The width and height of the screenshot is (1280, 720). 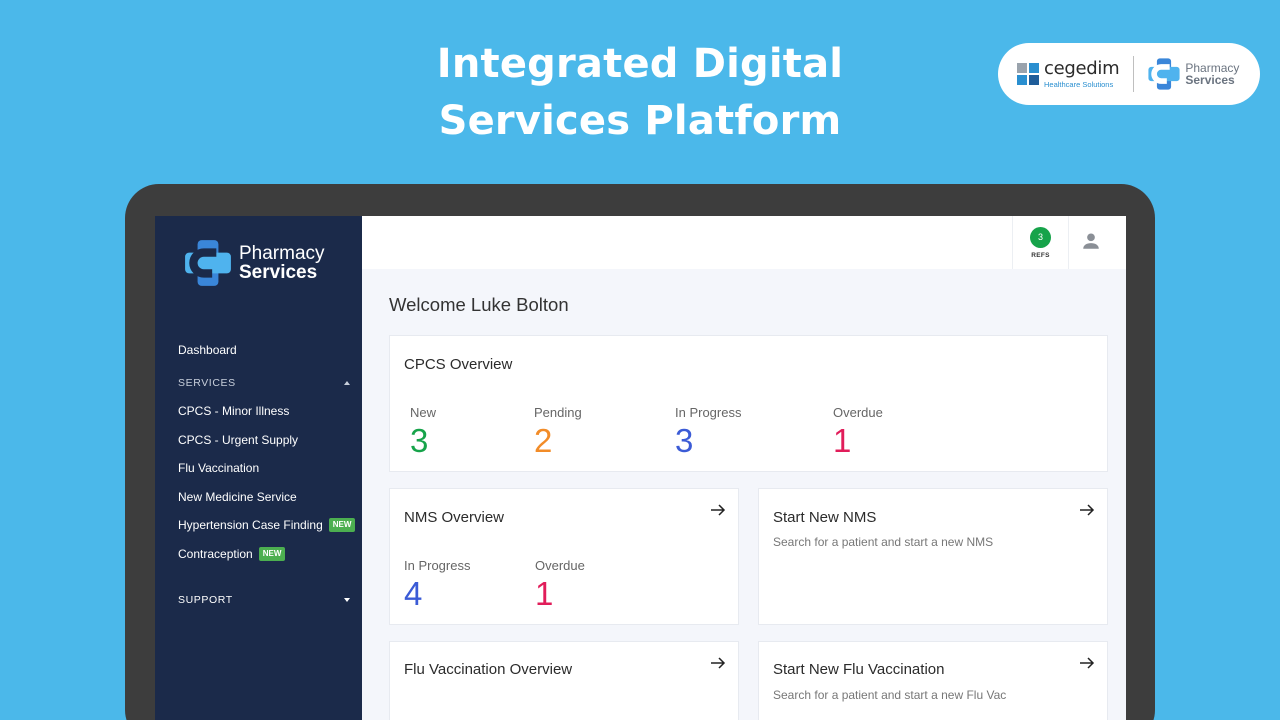 I want to click on cegedim-logo-icon, so click(x=1028, y=74).